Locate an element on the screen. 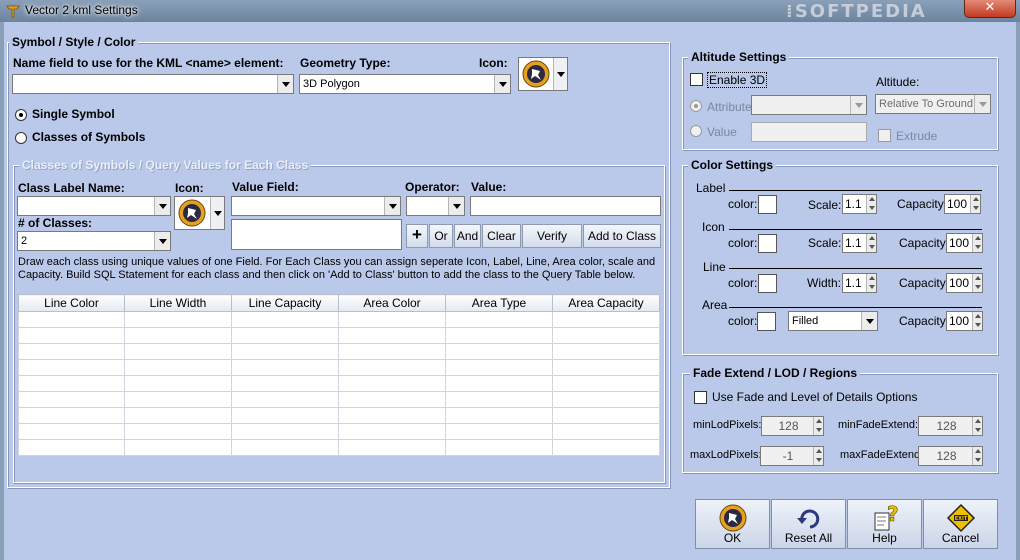 The height and width of the screenshot is (560, 1020). attribute-radio is located at coordinates (696, 106).